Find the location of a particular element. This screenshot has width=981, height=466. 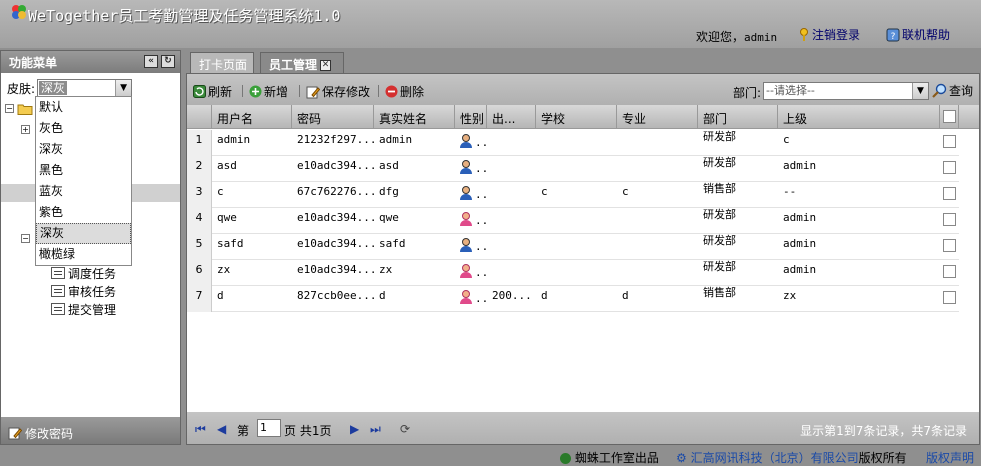

skin-option-black: 黑色 is located at coordinates (83, 170).